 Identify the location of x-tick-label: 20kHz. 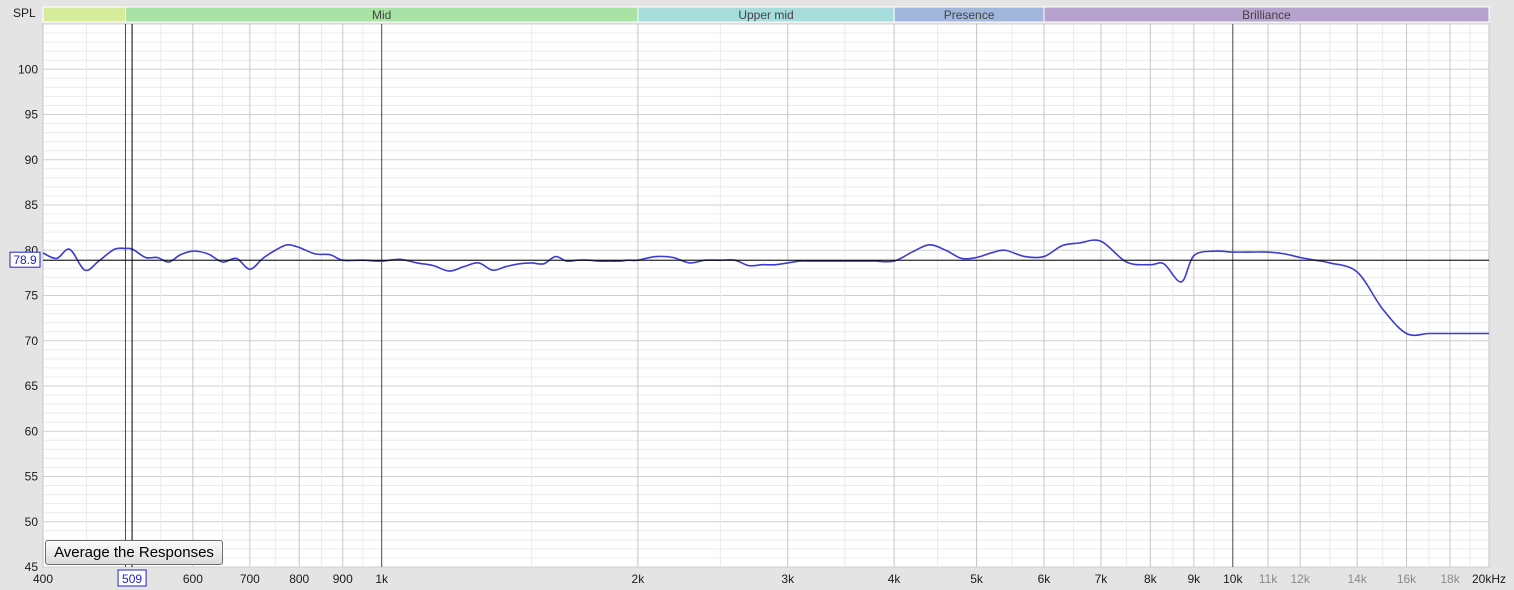
(1489, 579).